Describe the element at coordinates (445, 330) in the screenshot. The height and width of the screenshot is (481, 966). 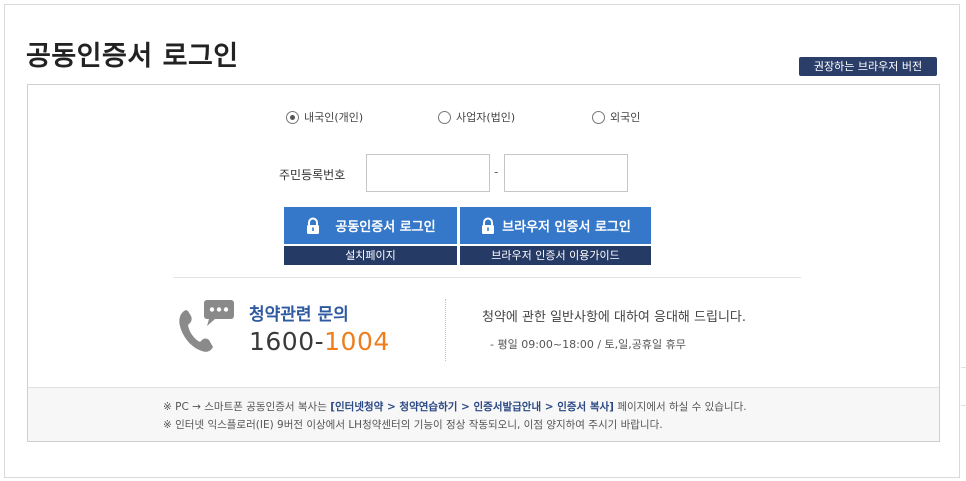
I see `inquiry-separator-line` at that location.